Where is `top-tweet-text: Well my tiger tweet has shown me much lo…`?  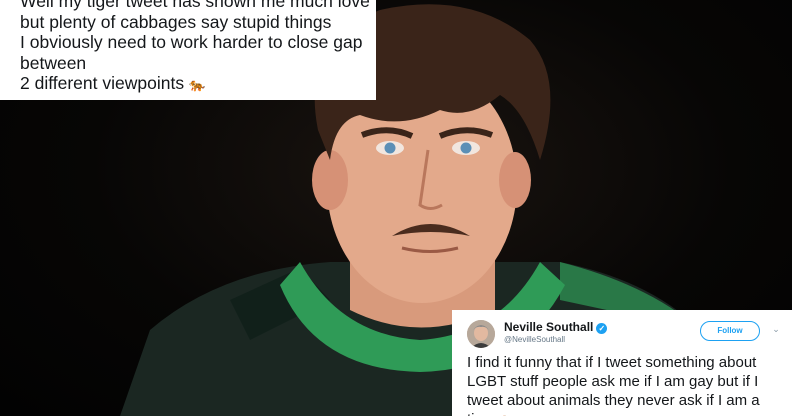 top-tweet-text: Well my tiger tweet has shown me much lo… is located at coordinates (188, 50).